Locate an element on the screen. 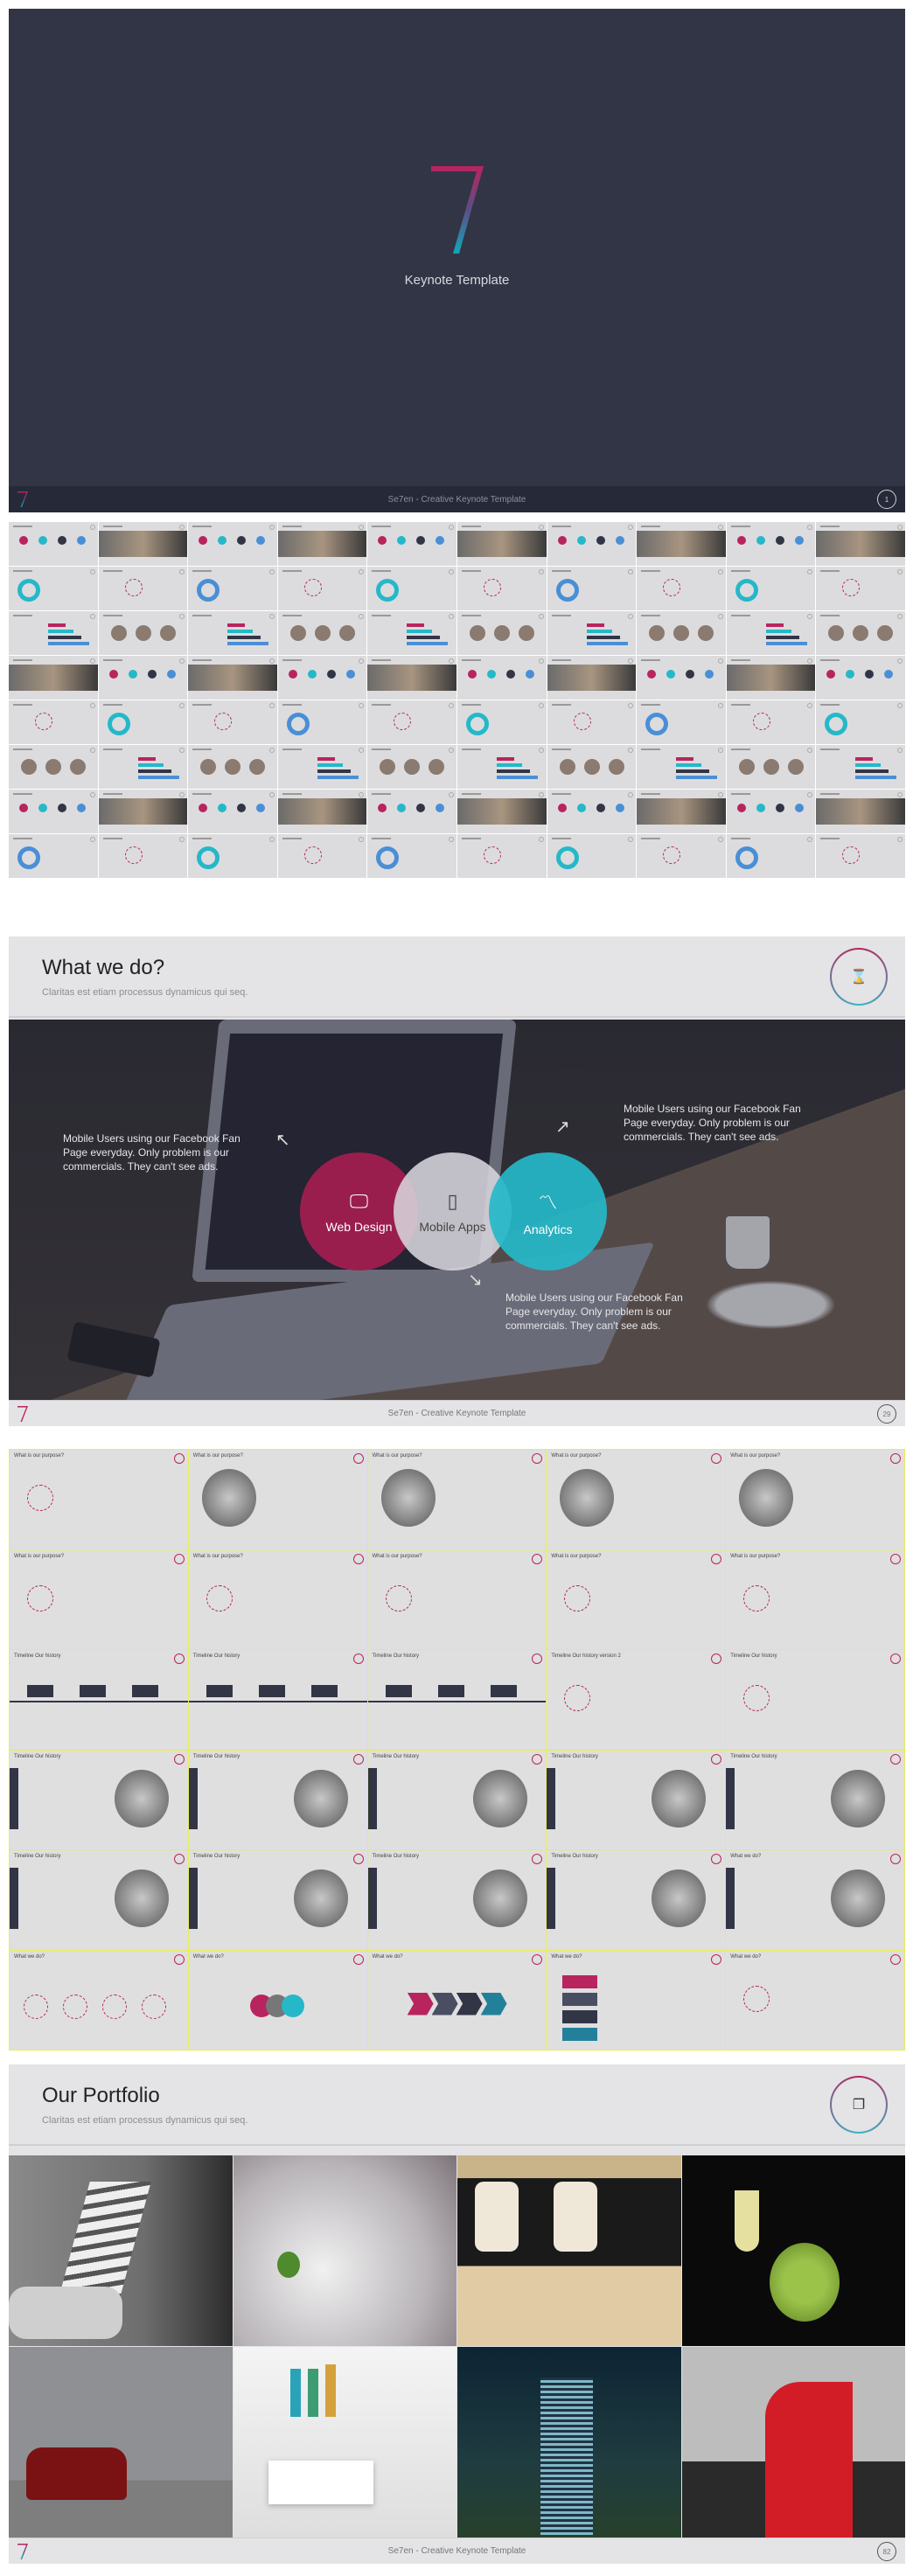 Image resolution: width=913 pixels, height=2576 pixels. slide-thumbnail: Timeline Our history version 2 is located at coordinates (636, 1700).